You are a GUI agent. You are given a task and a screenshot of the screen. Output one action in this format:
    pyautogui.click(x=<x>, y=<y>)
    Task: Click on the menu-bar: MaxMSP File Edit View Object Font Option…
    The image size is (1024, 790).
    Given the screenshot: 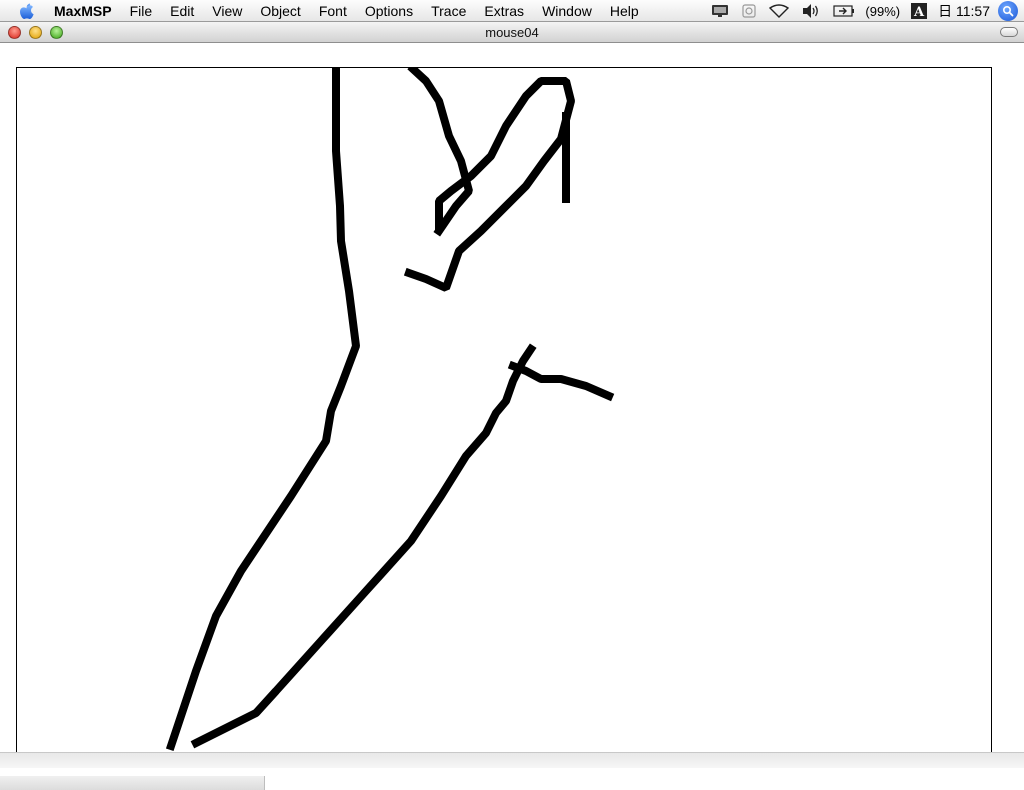 What is the action you would take?
    pyautogui.click(x=512, y=11)
    